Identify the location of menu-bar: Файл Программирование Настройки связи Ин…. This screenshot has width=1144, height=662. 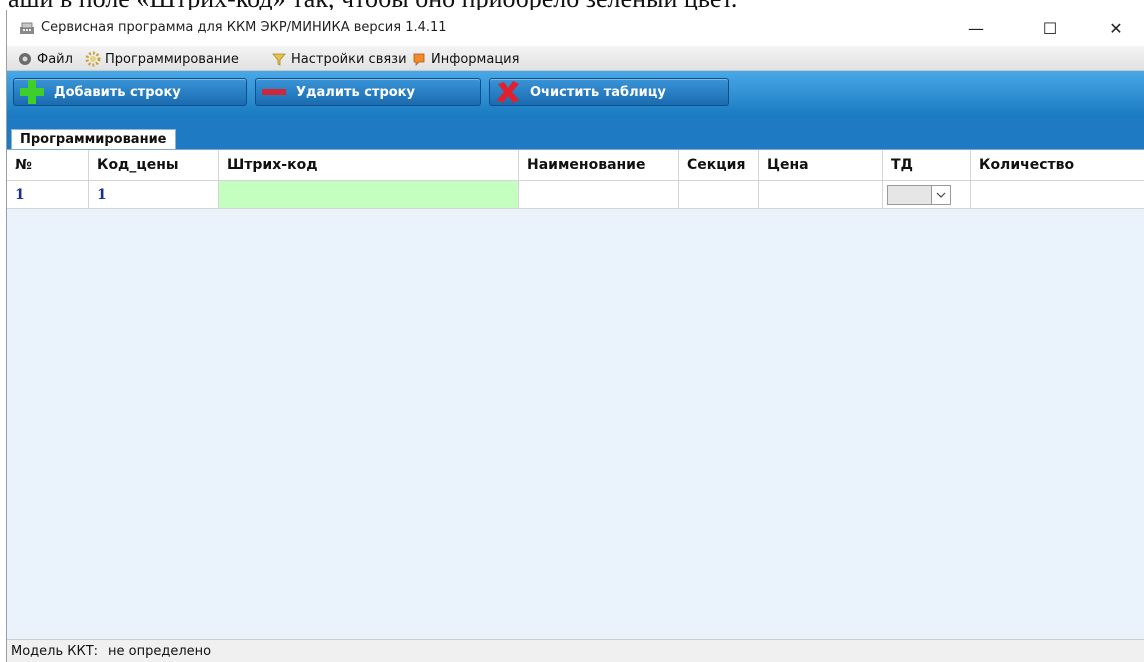
(575, 58).